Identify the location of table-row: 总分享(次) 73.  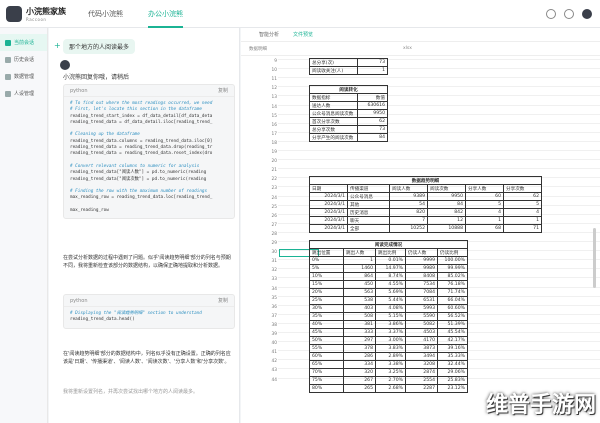
(348, 62).